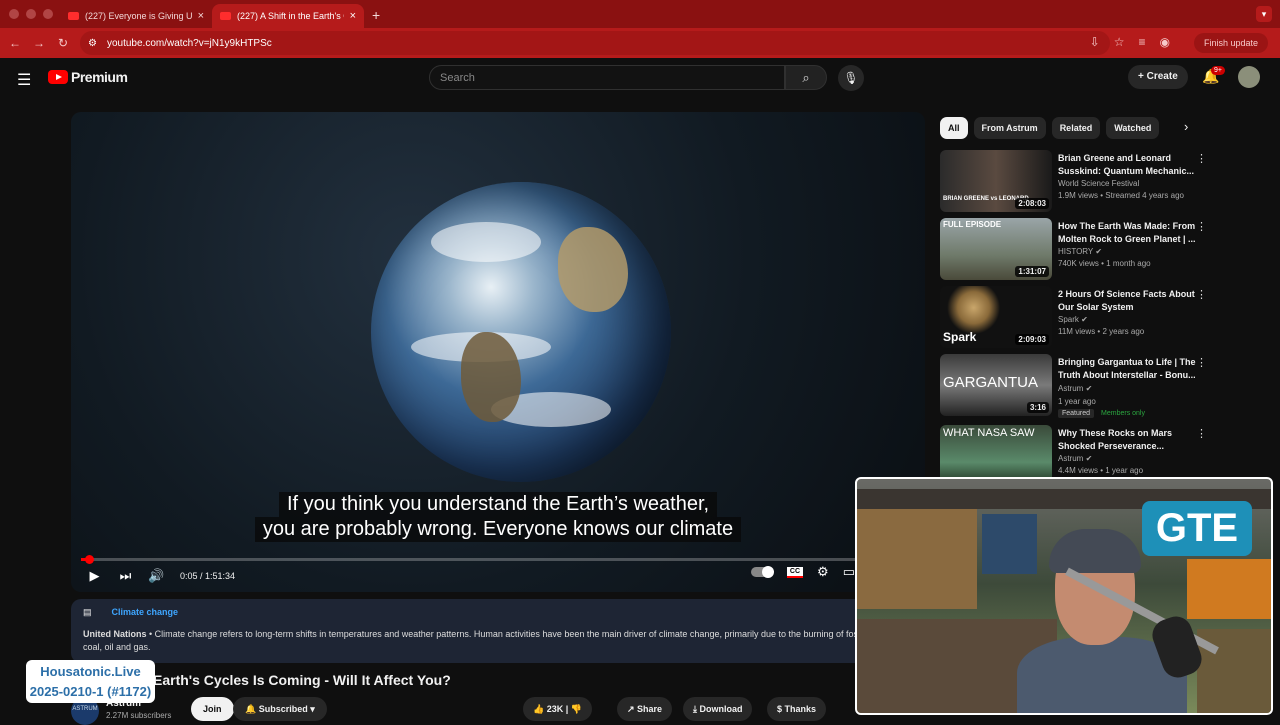 The image size is (1280, 725). Describe the element at coordinates (1104, 263) in the screenshot. I see `recommendation-meta: 740K views • 1 month ago` at that location.